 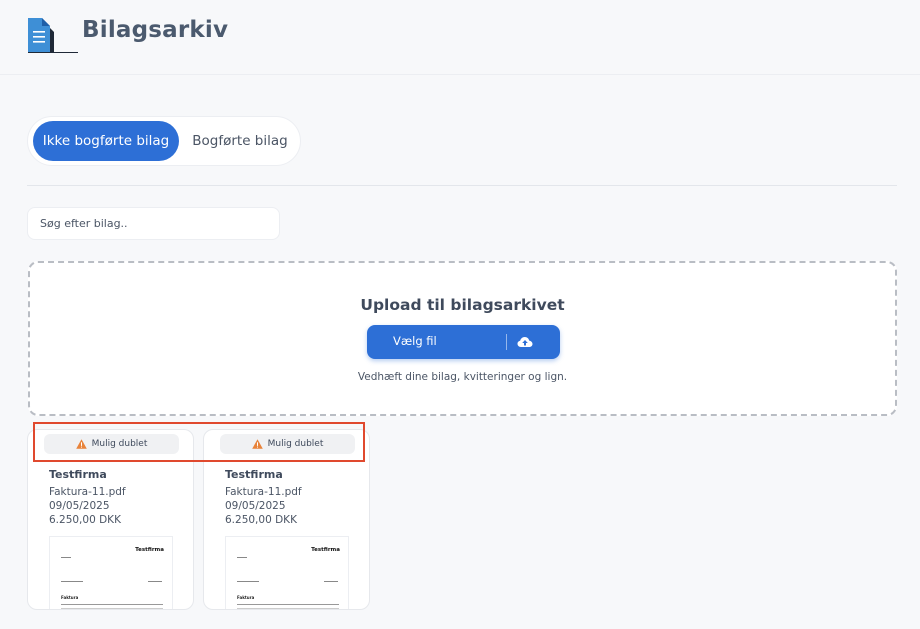 What do you see at coordinates (460, 37) in the screenshot?
I see `top-bar: Bilagsarkiv` at bounding box center [460, 37].